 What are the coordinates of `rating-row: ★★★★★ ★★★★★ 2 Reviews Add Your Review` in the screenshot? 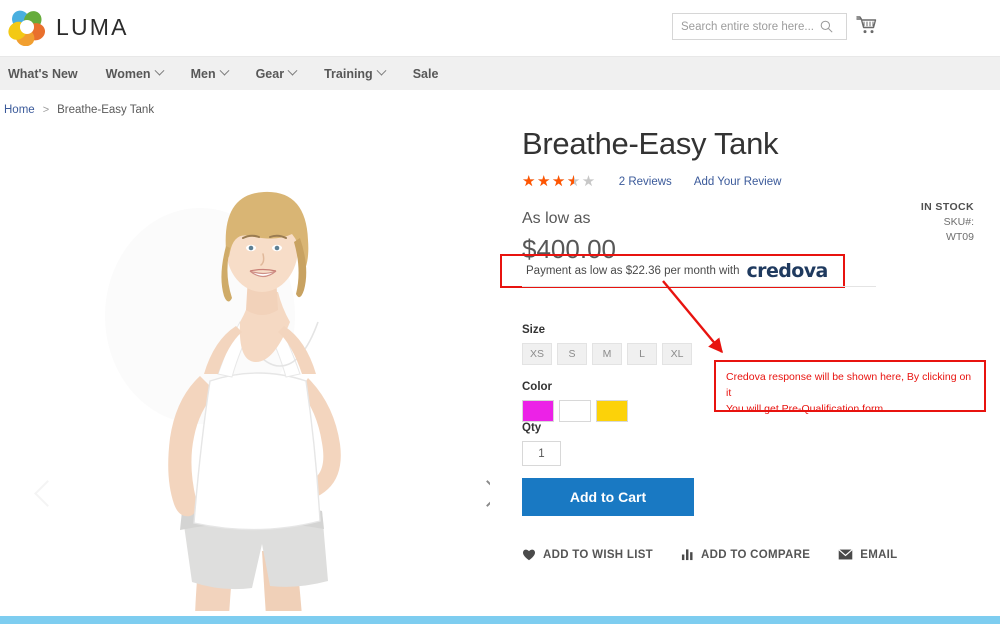 It's located at (752, 182).